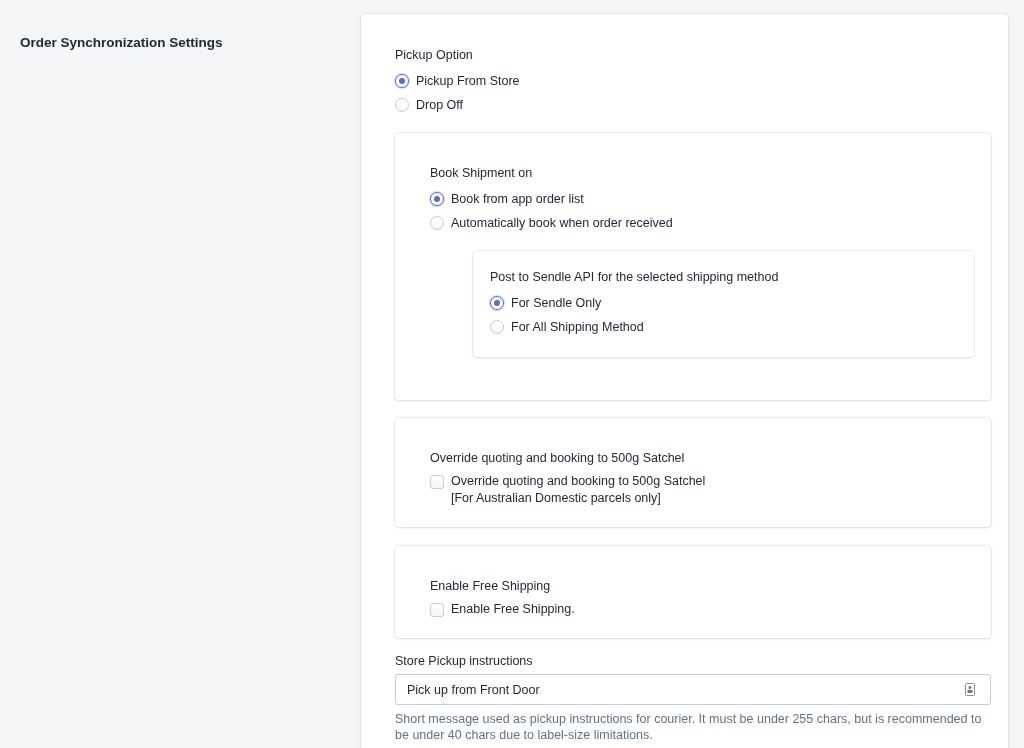 Image resolution: width=1024 pixels, height=748 pixels. What do you see at coordinates (577, 327) in the screenshot?
I see `radio-label: For All Shipping Method` at bounding box center [577, 327].